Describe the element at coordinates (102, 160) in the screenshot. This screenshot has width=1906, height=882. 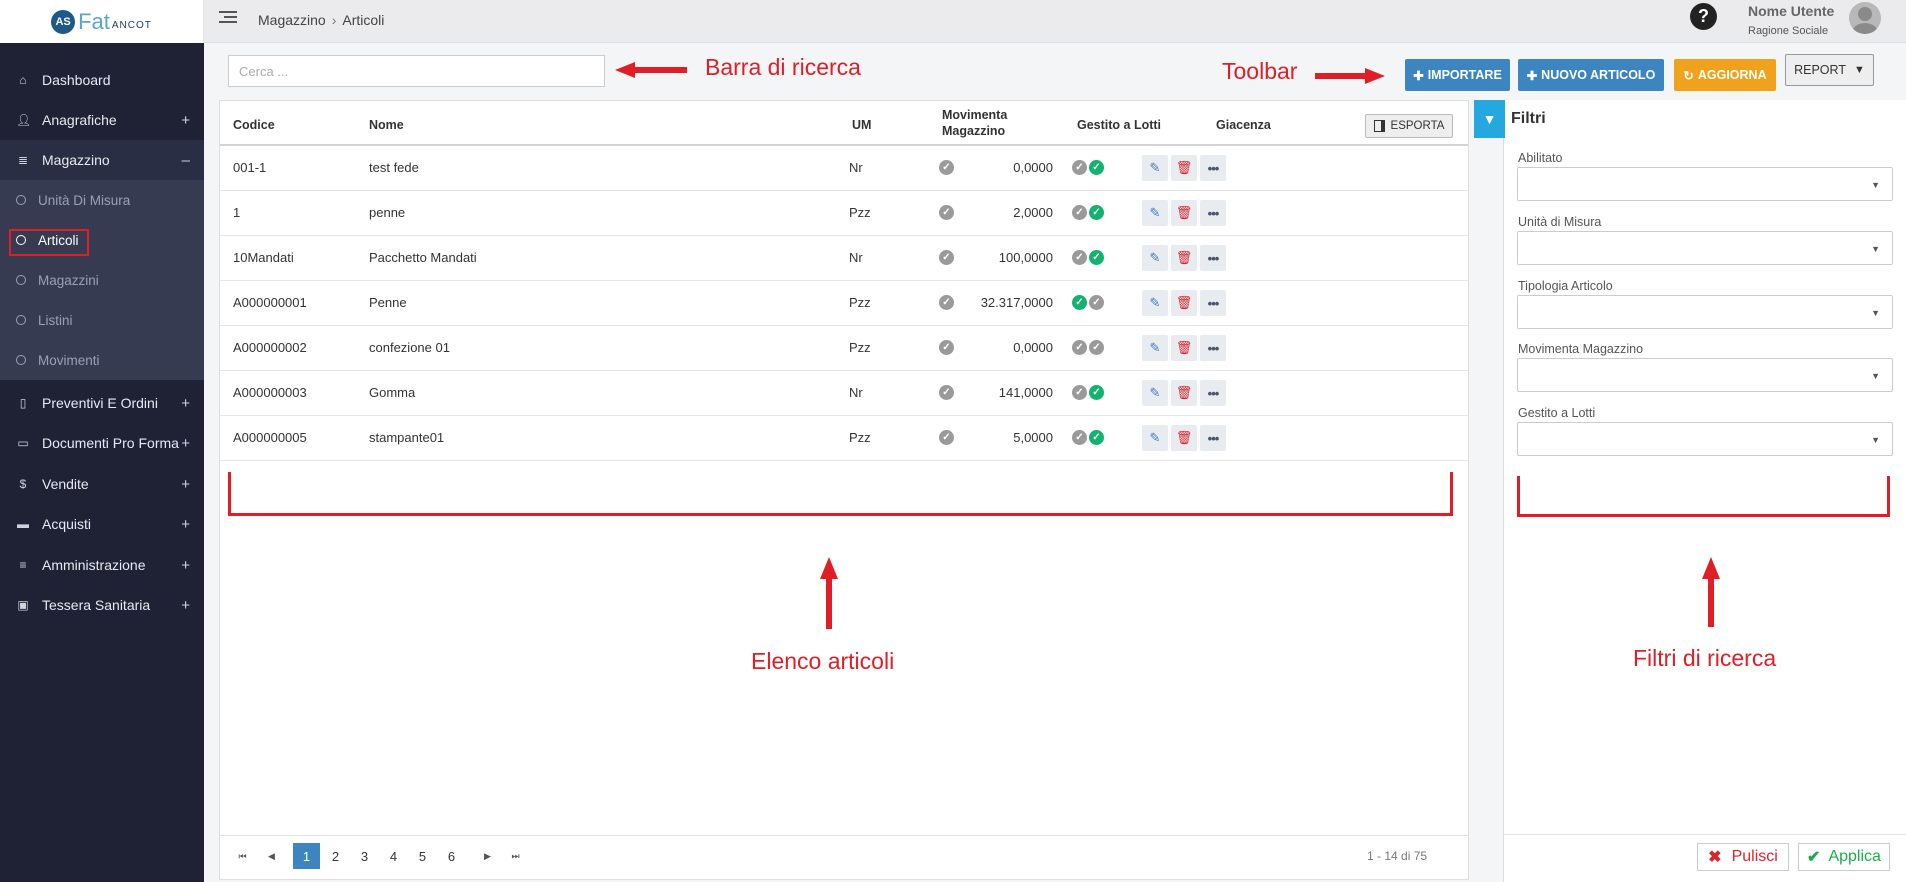
I see `sidebar-item-magazzino: ≣ Magazzino –` at that location.